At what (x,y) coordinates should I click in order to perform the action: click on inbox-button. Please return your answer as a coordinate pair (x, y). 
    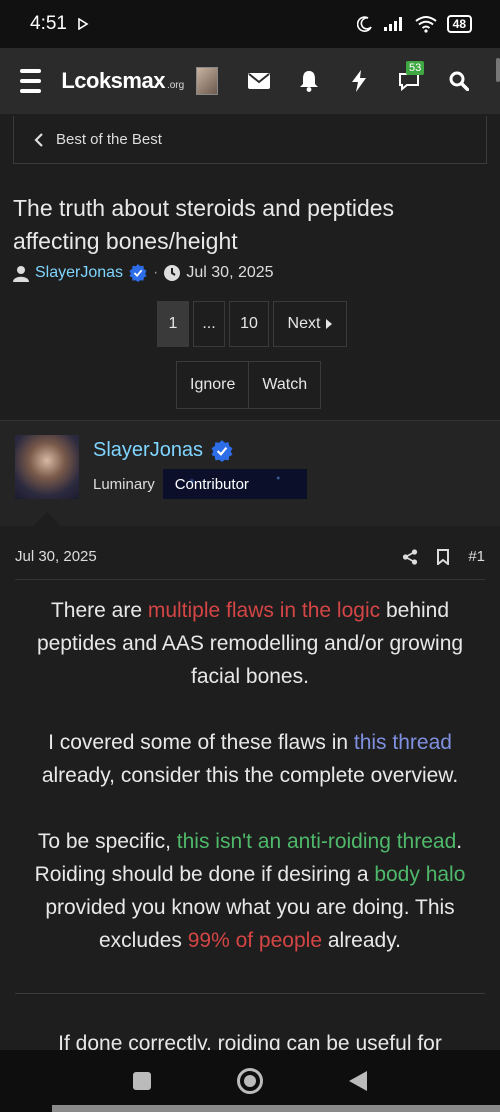
    Looking at the image, I should click on (259, 81).